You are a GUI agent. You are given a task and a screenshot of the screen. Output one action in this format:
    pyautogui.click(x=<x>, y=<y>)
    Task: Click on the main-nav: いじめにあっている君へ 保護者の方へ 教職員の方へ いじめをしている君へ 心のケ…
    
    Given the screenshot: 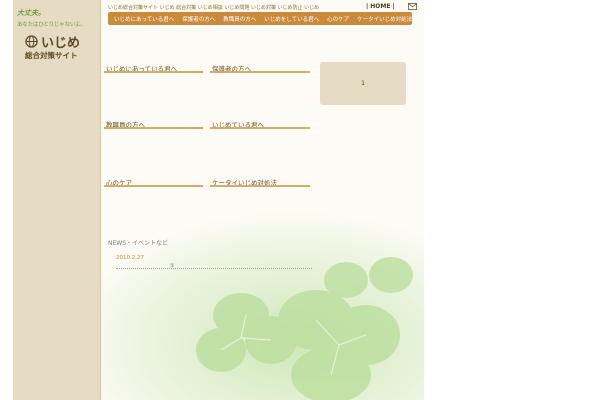 What is the action you would take?
    pyautogui.click(x=260, y=18)
    